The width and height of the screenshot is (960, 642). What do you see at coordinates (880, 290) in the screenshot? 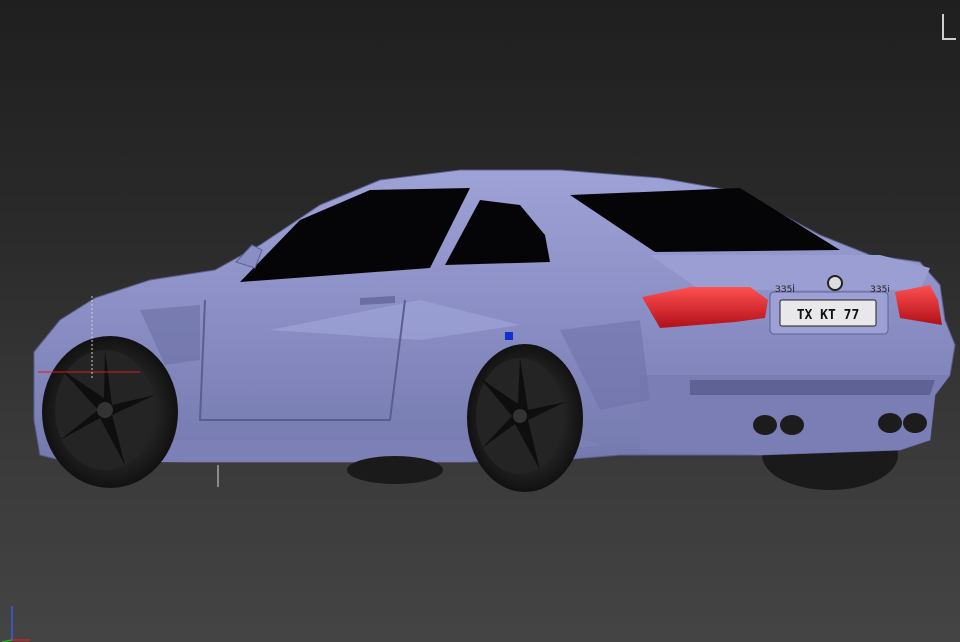
I see `trunk-badge-right: 335i` at bounding box center [880, 290].